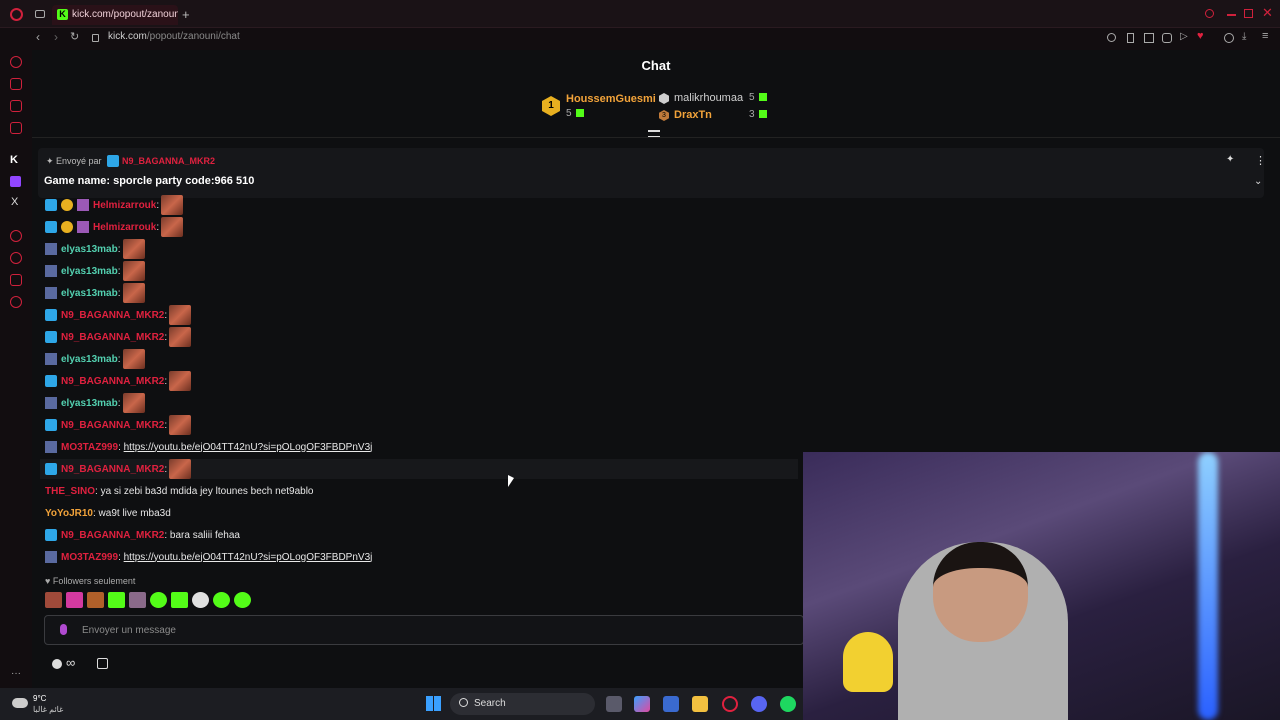 Image resolution: width=1280 pixels, height=720 pixels. What do you see at coordinates (1248, 13) in the screenshot?
I see `maximize-button` at bounding box center [1248, 13].